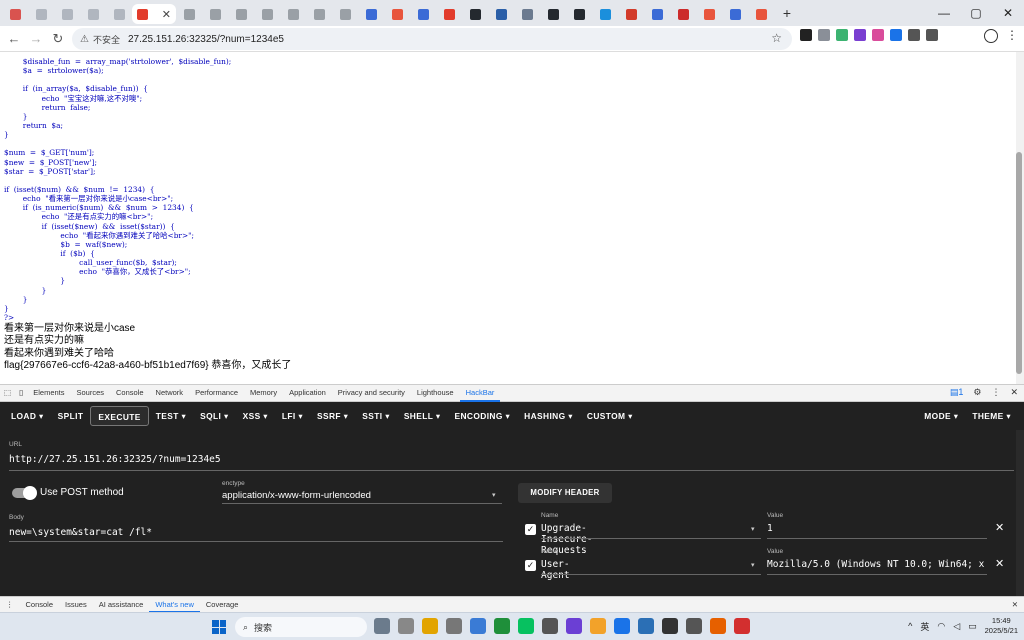  I want to click on hackbar-menu-item: THEME ▾, so click(991, 416).